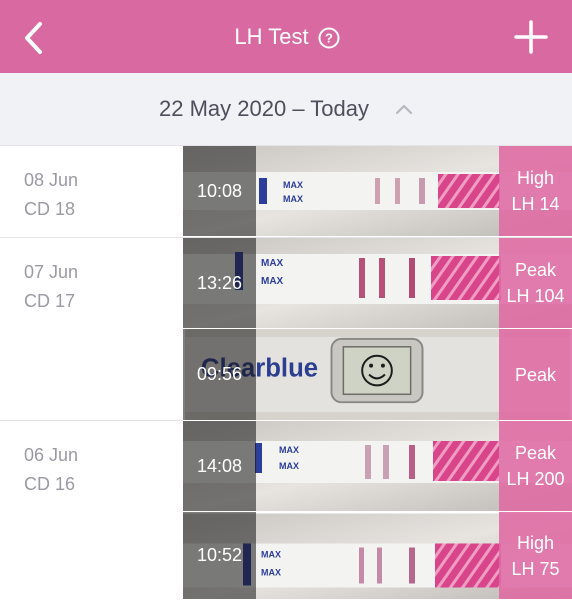  What do you see at coordinates (51, 195) in the screenshot?
I see `day-label: 08 Jun CD 18` at bounding box center [51, 195].